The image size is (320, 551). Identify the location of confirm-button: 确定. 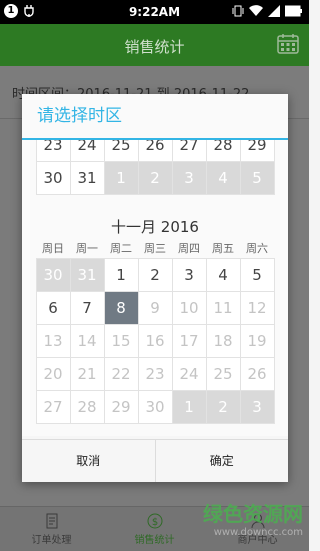
(221, 461).